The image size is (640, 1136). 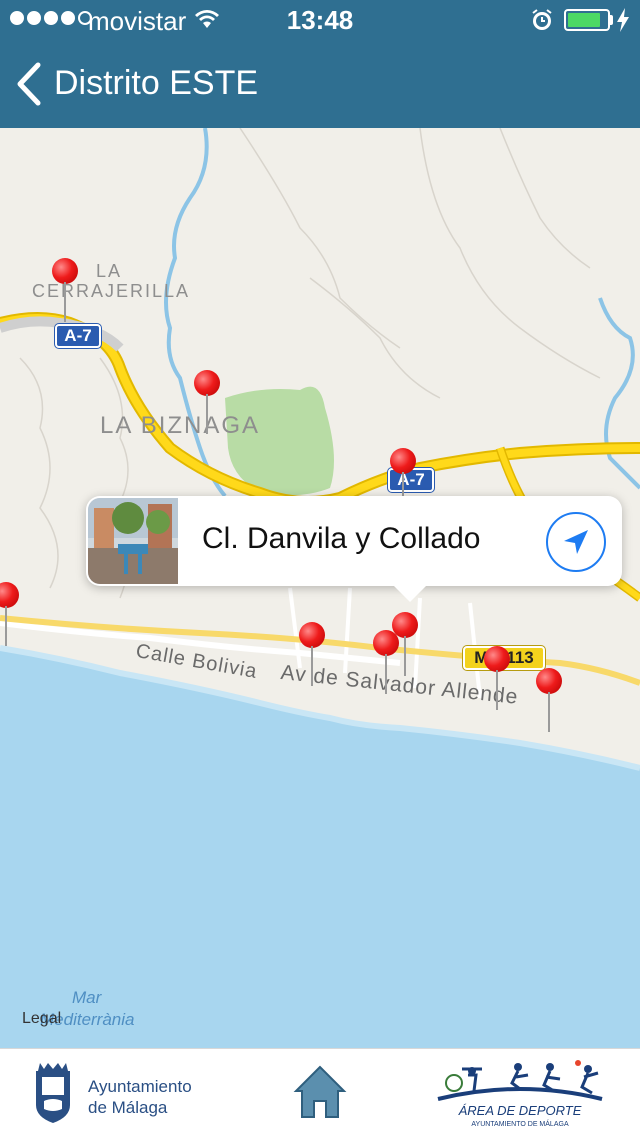 I want to click on home-icon, so click(x=320, y=1091).